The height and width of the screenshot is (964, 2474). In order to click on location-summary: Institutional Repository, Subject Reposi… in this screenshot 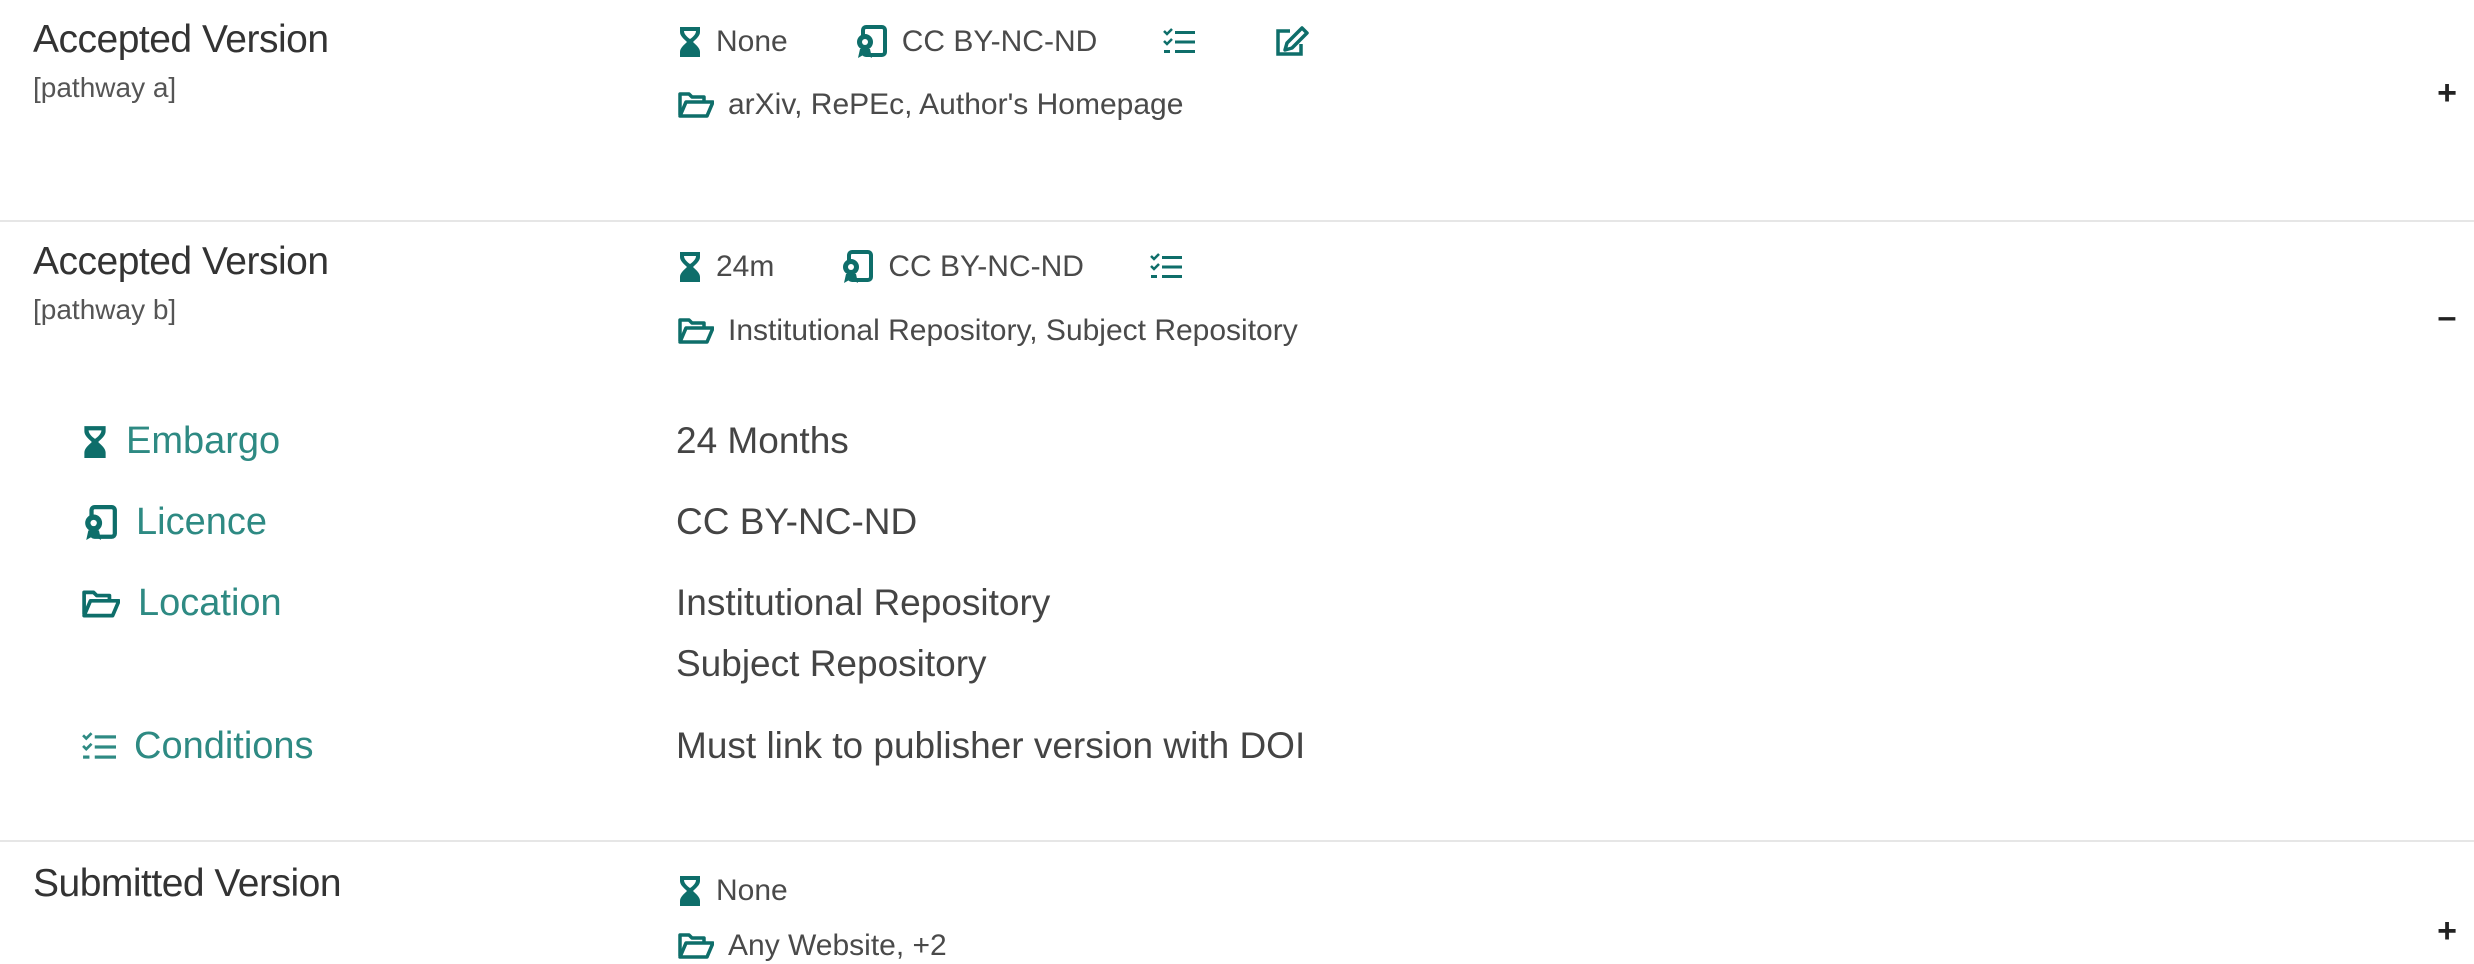, I will do `click(988, 331)`.